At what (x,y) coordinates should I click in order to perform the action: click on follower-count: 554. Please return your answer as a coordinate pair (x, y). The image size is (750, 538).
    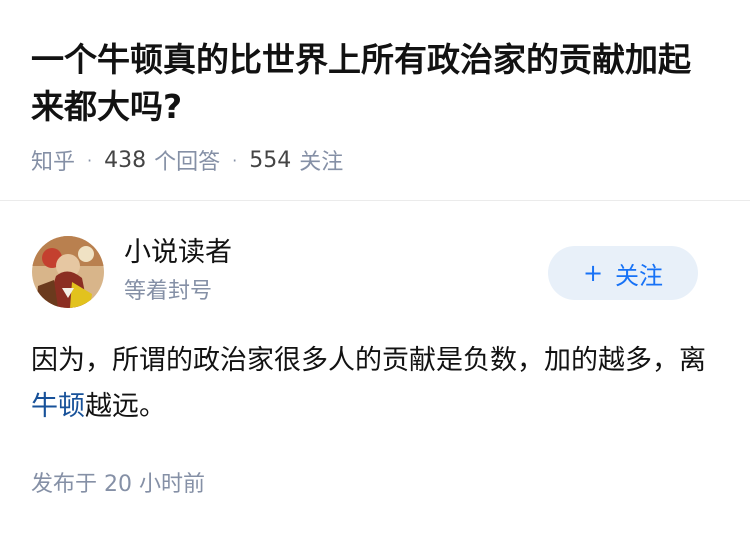
    Looking at the image, I should click on (270, 160).